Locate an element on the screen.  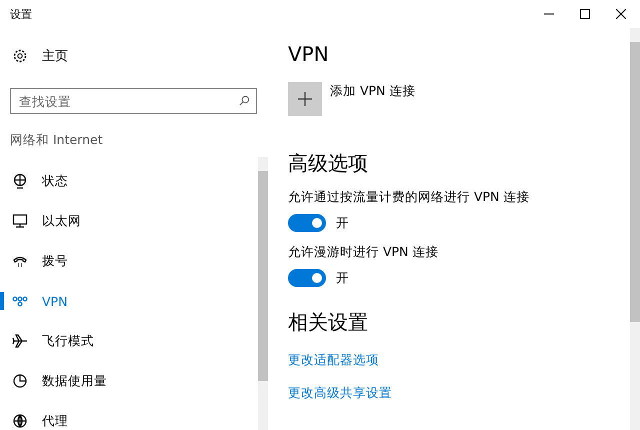
option-label: 允许漫游时进行 VPN 连接 is located at coordinates (364, 252).